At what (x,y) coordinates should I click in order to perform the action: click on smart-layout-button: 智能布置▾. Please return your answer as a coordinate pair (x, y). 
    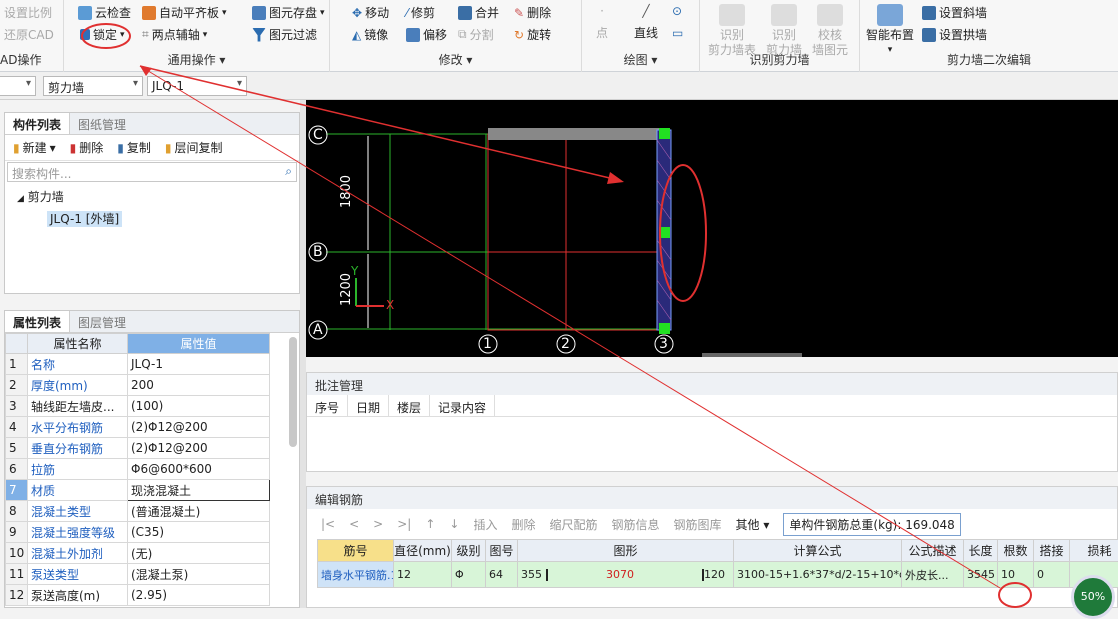
    Looking at the image, I should click on (890, 31).